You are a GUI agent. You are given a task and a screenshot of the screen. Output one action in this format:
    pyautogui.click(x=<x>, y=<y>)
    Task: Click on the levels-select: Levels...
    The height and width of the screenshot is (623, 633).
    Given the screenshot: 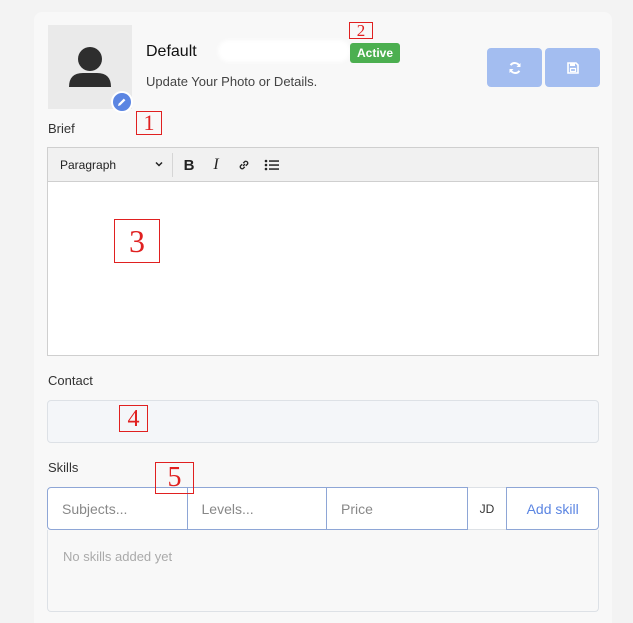 What is the action you would take?
    pyautogui.click(x=257, y=508)
    